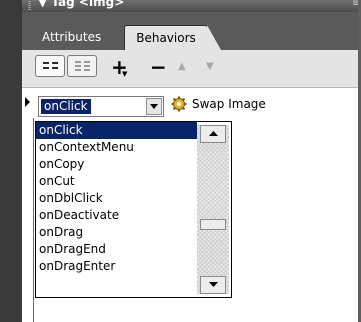  What do you see at coordinates (33, 220) in the screenshot?
I see `panel-inner-edge` at bounding box center [33, 220].